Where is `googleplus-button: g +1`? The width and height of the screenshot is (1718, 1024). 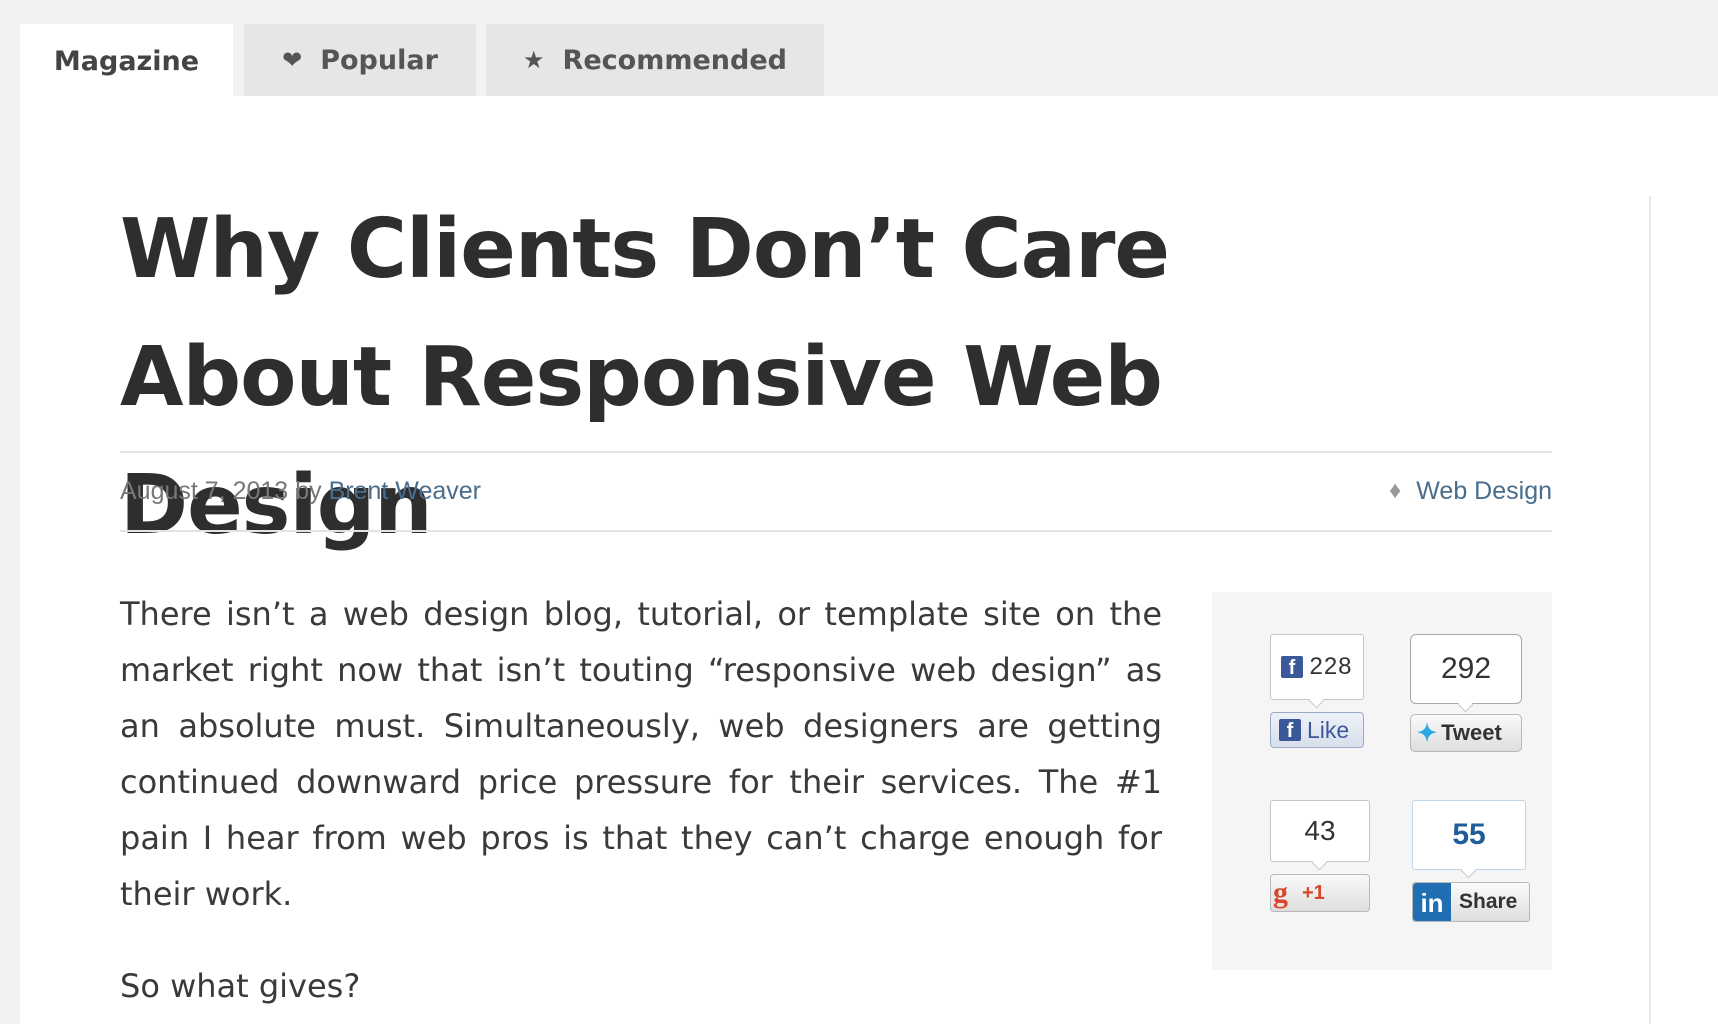 googleplus-button: g +1 is located at coordinates (1320, 893).